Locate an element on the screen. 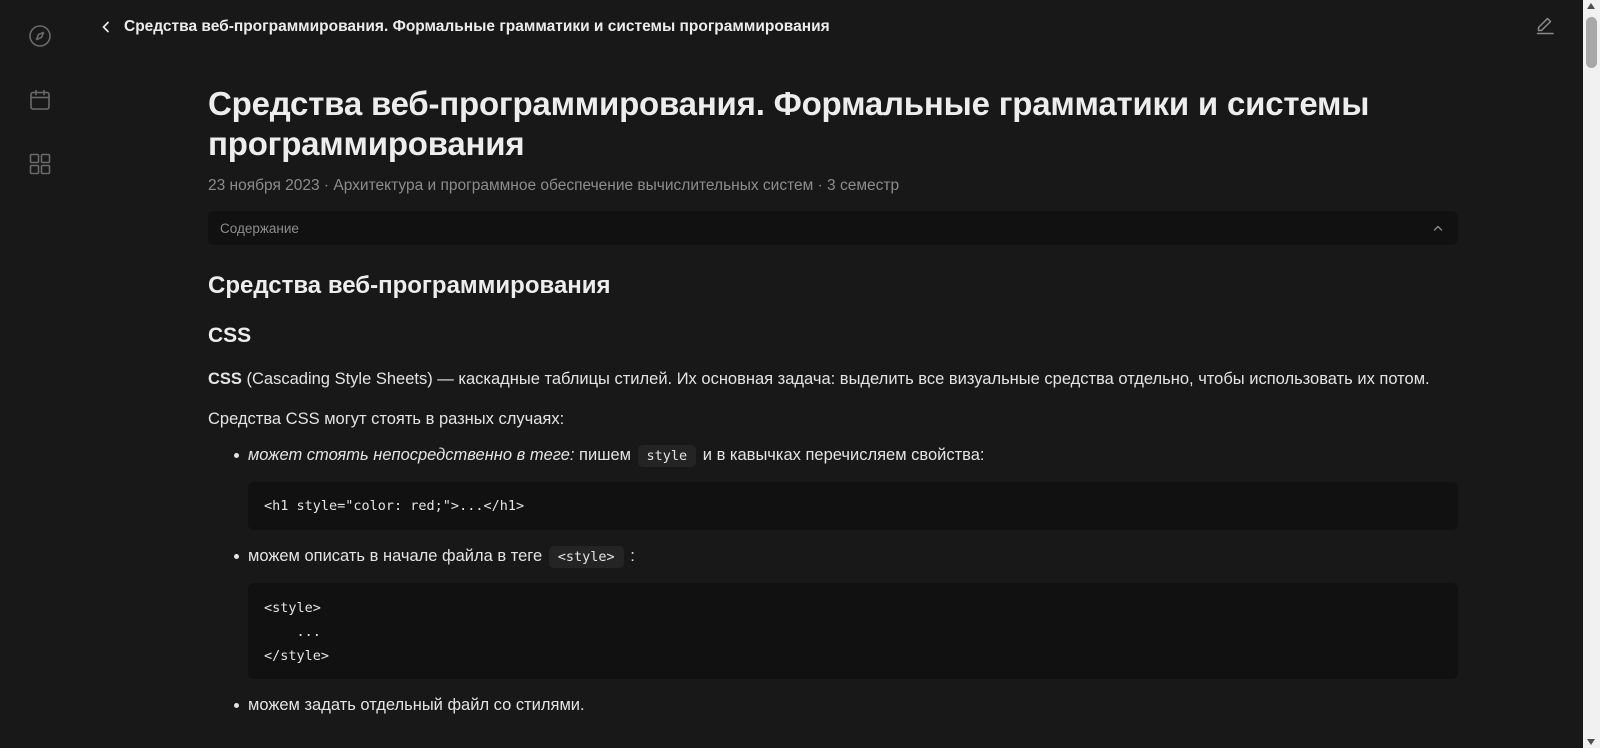  edit-button is located at coordinates (1545, 25).